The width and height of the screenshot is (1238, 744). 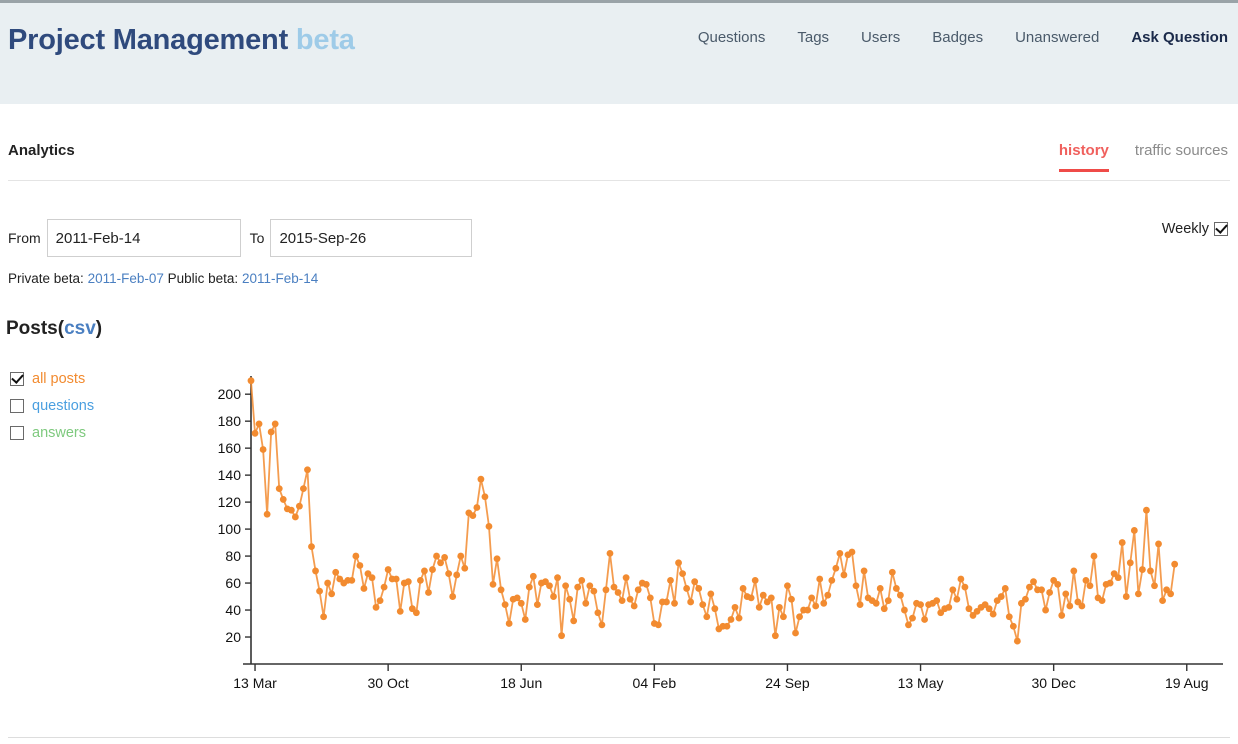 I want to click on legend-item-all-posts: all posts, so click(x=52, y=379).